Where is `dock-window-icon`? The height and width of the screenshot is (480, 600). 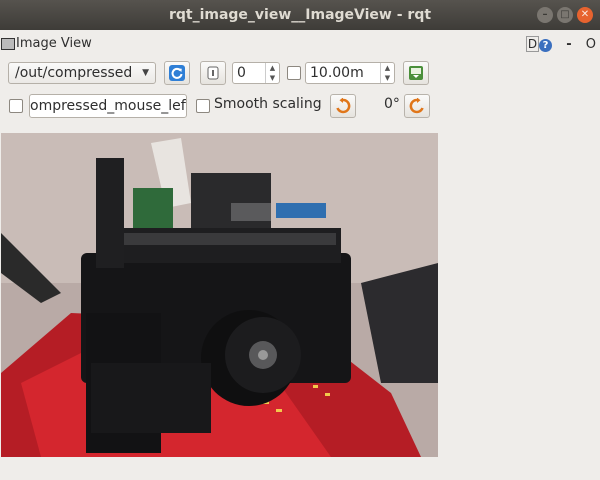
dock-window-icon is located at coordinates (8, 44).